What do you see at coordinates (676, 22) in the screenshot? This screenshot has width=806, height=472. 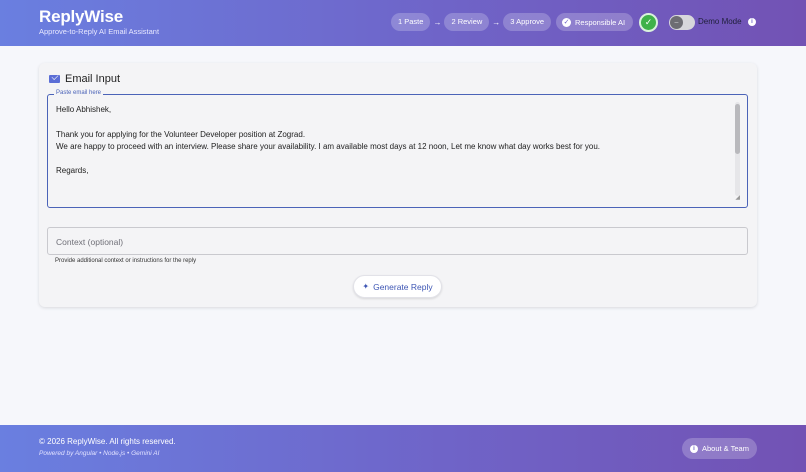 I see `toggle-knob: –` at bounding box center [676, 22].